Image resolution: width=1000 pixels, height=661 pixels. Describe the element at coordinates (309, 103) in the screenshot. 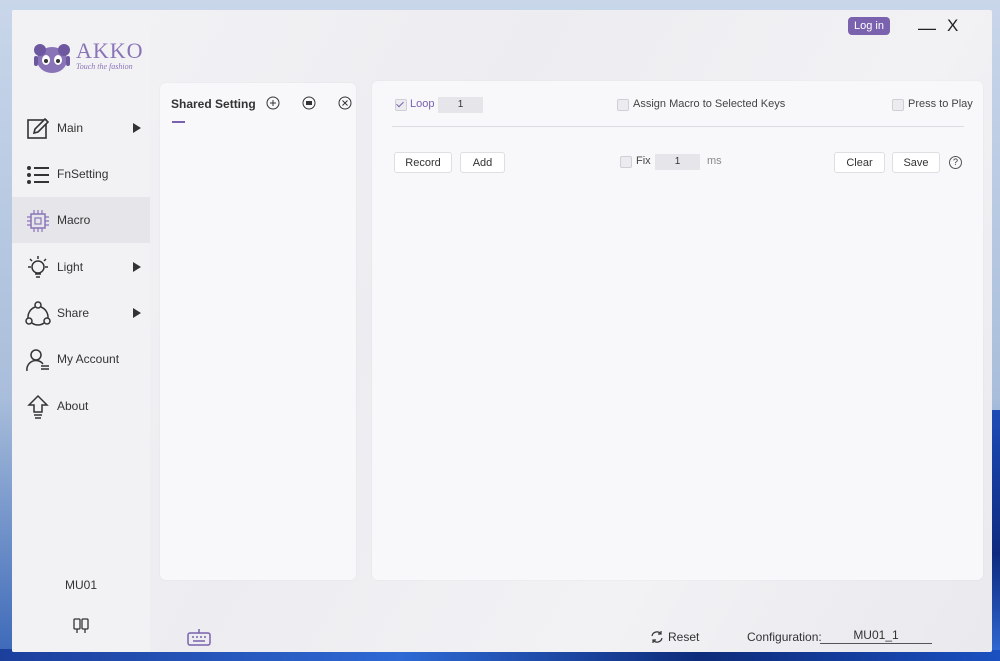

I see `folder-circle-icon` at that location.